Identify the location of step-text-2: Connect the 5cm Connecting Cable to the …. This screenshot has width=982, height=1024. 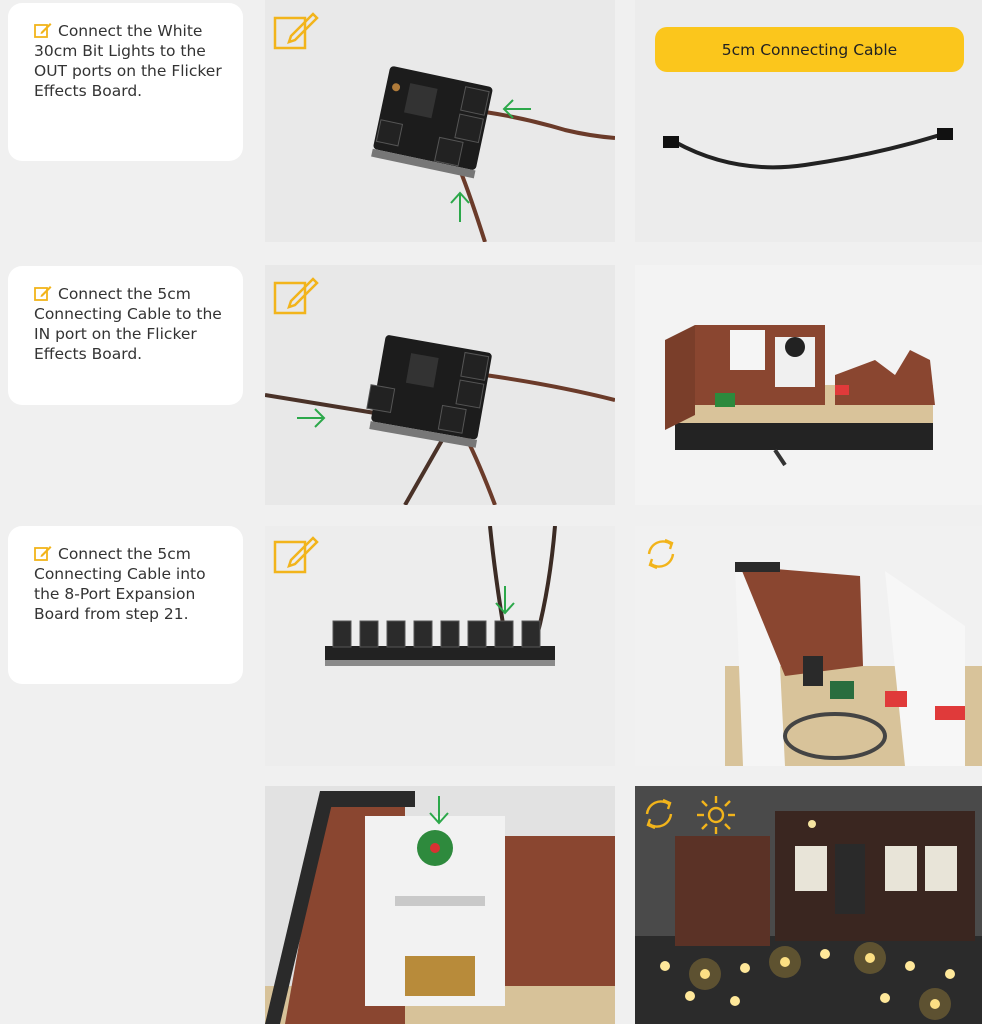
(128, 324).